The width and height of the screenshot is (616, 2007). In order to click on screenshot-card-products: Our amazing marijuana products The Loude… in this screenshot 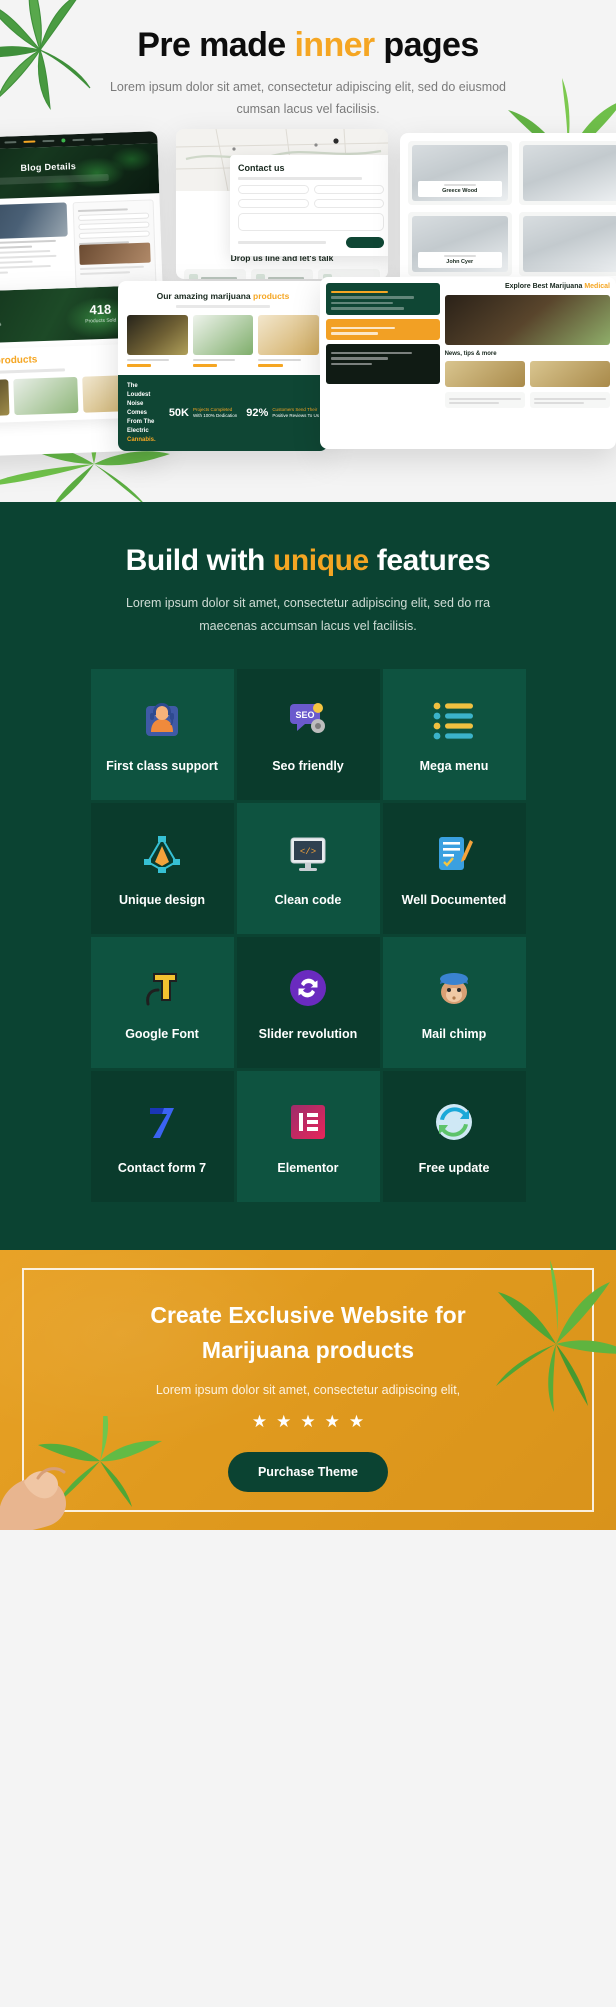, I will do `click(223, 365)`.